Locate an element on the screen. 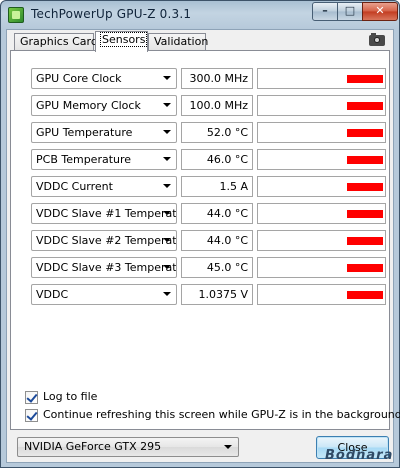  sensor-row-vddc-slave-2-temperature: VDDC Slave #2 Temperature 44.0 °C is located at coordinates (208, 240).